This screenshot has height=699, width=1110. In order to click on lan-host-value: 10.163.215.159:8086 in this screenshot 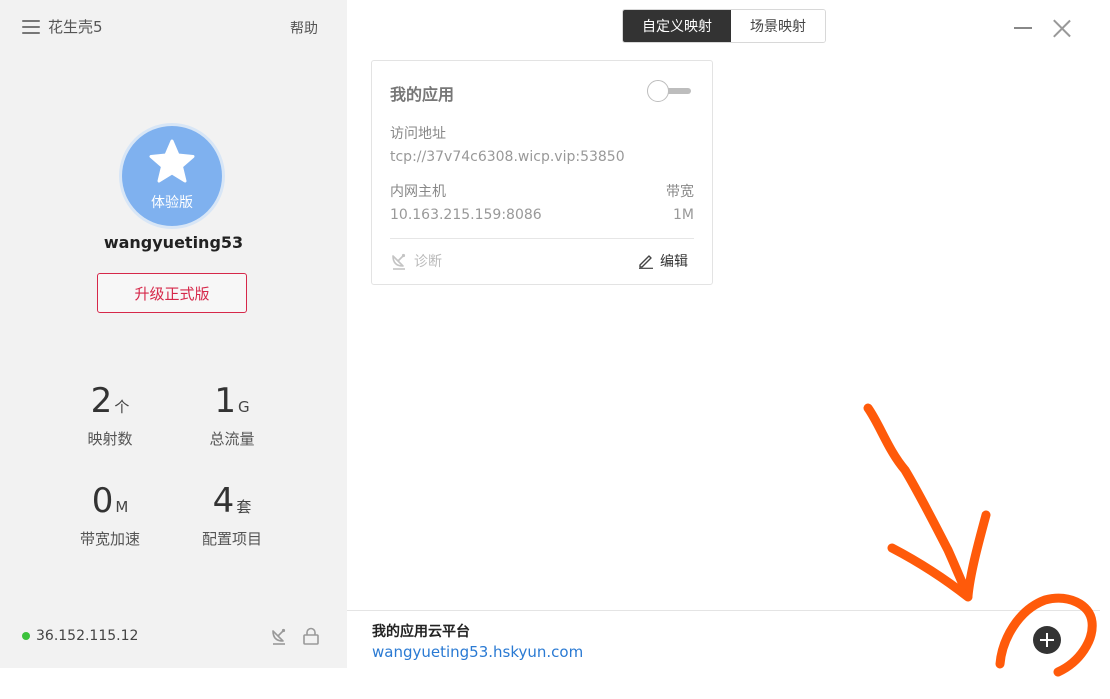, I will do `click(466, 215)`.